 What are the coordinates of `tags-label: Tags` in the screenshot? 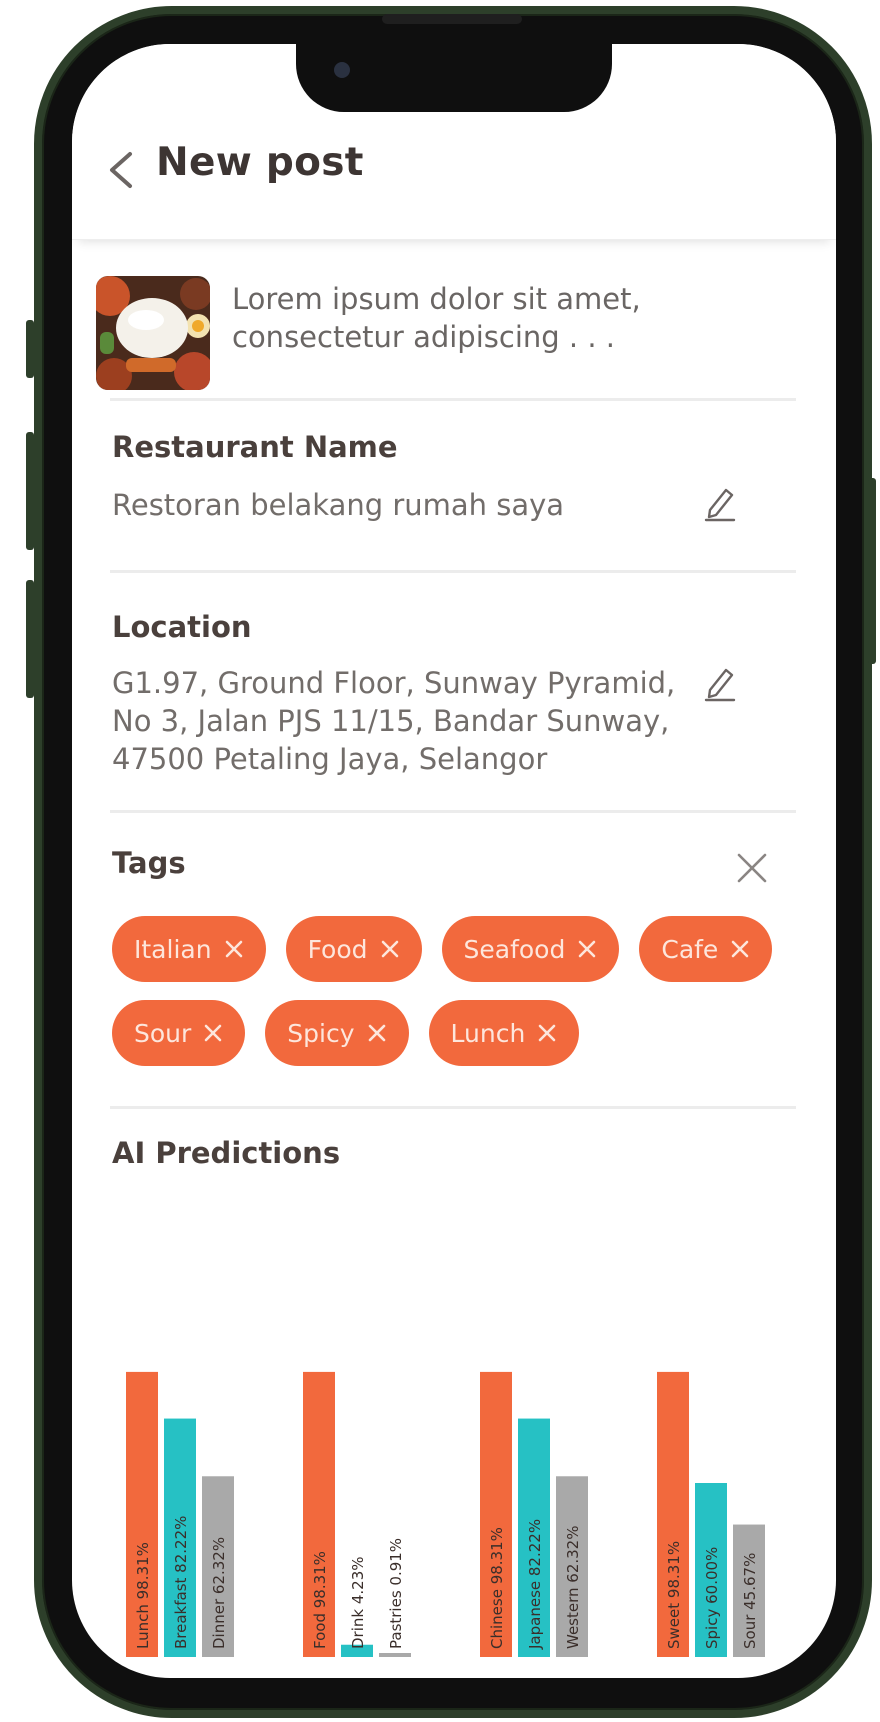 It's located at (149, 863).